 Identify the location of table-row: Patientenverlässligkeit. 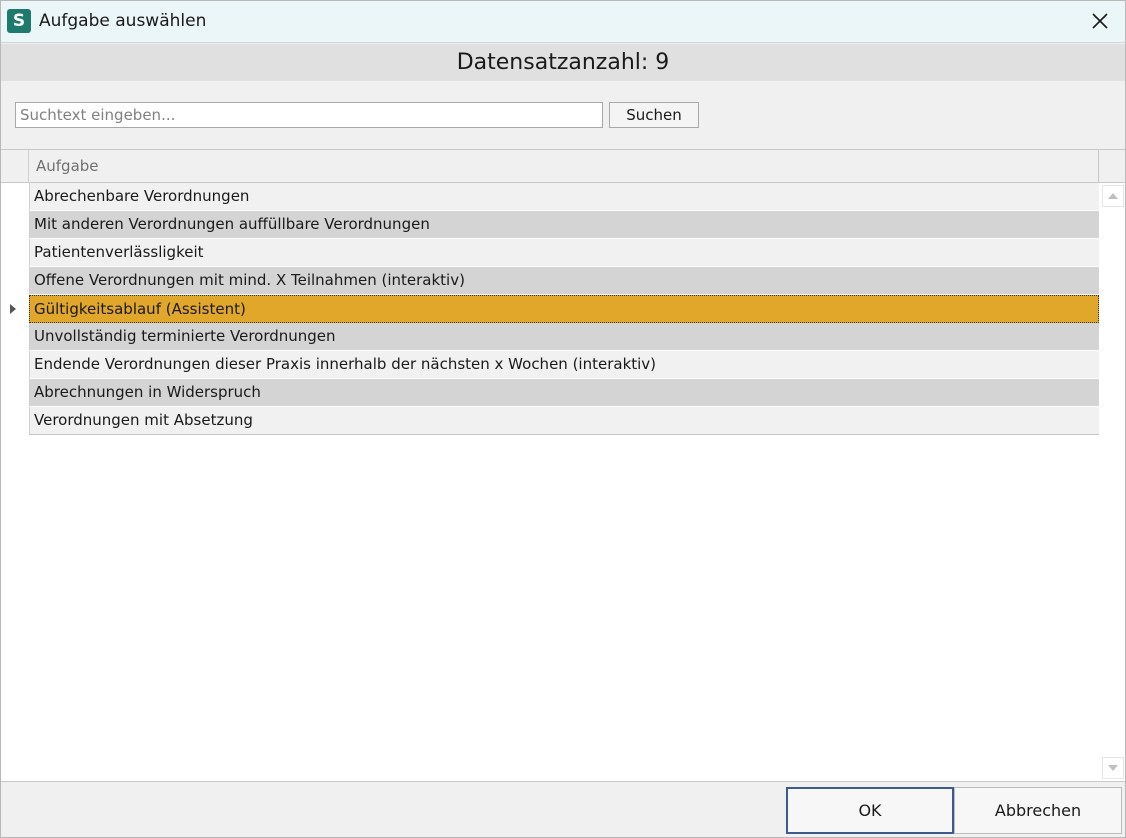
(550, 253).